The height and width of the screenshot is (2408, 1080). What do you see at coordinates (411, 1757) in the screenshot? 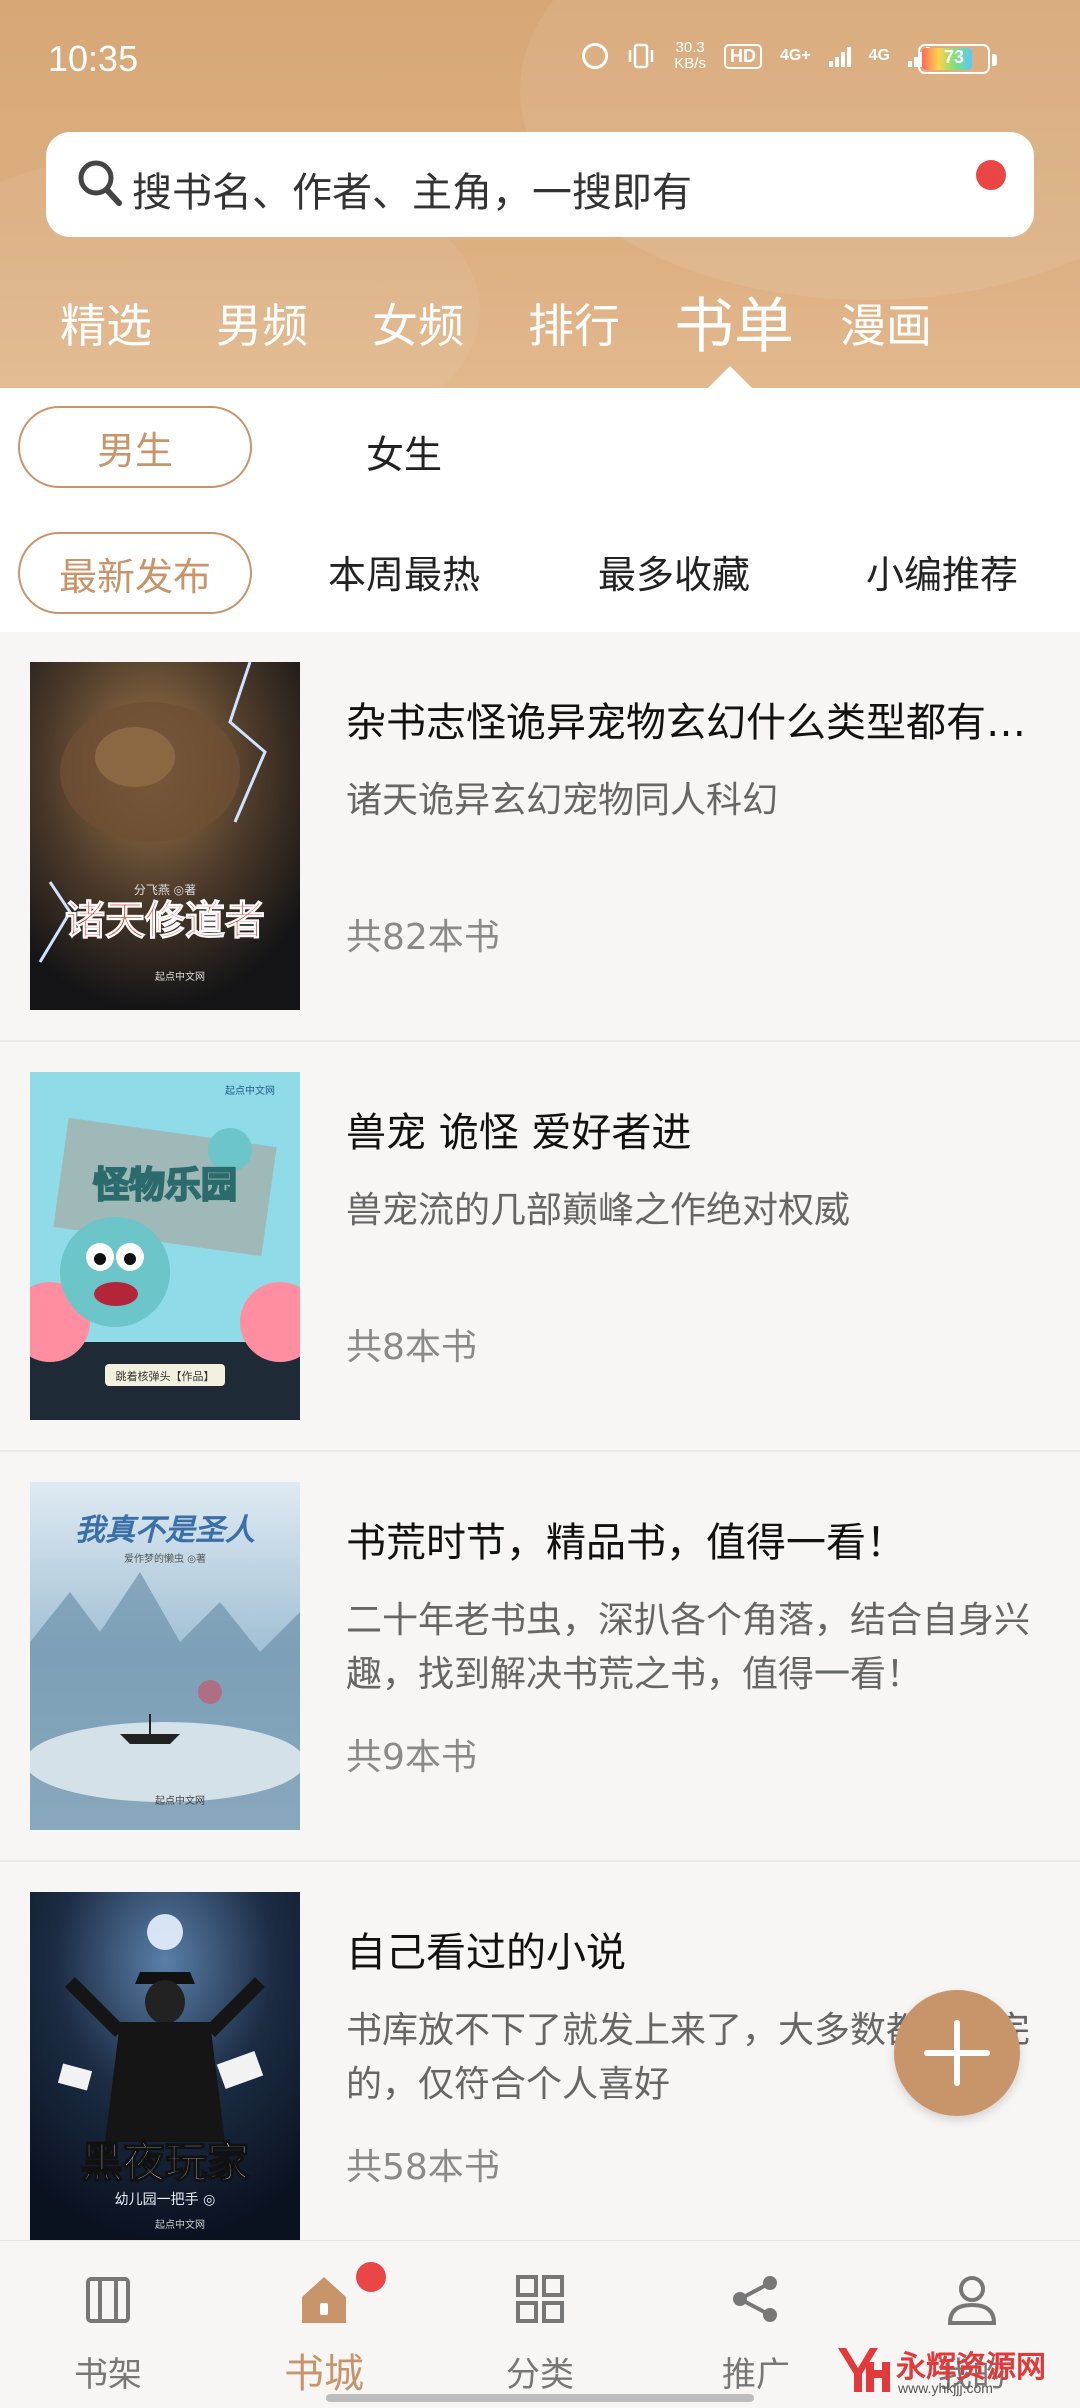
I see `booklist-count: 共9本书` at bounding box center [411, 1757].